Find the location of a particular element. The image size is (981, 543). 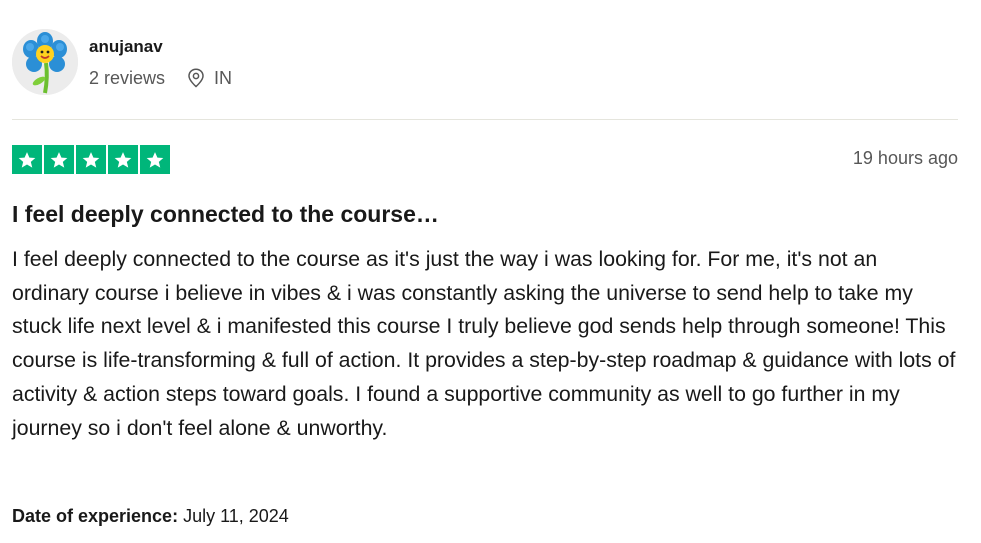

divider is located at coordinates (485, 119).